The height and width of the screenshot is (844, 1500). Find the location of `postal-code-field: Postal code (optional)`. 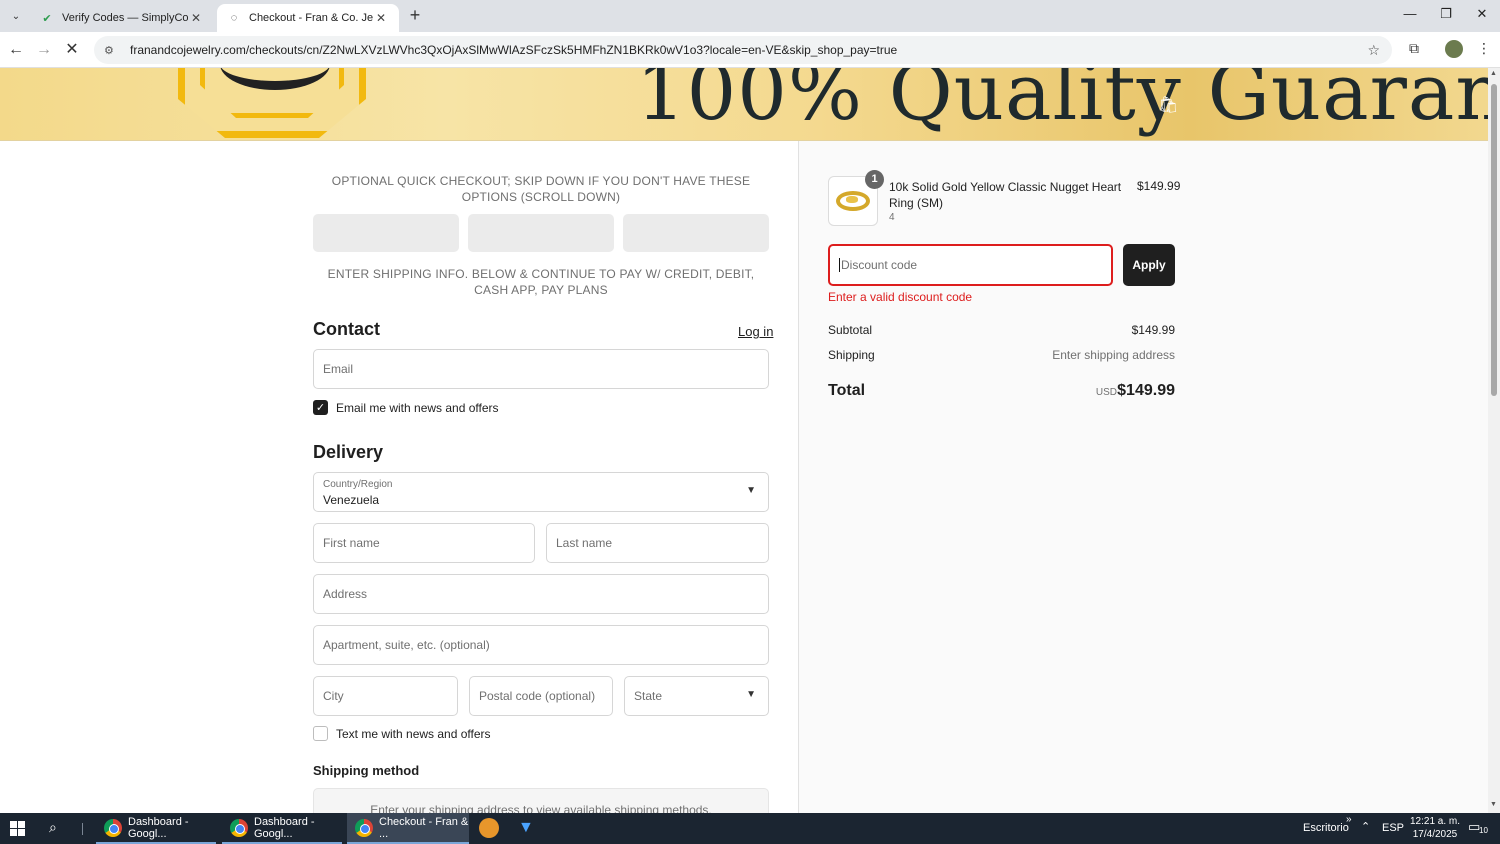

postal-code-field: Postal code (optional) is located at coordinates (541, 696).